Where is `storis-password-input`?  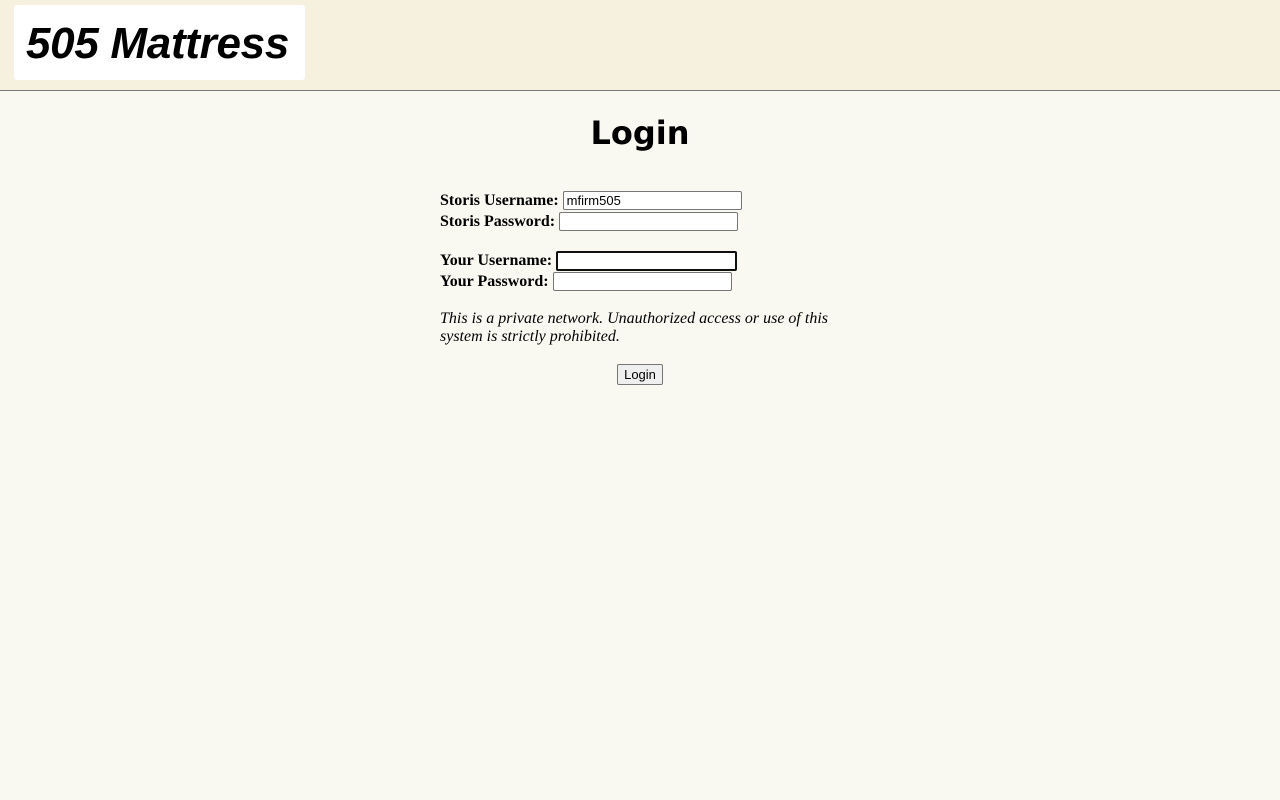 storis-password-input is located at coordinates (649, 221).